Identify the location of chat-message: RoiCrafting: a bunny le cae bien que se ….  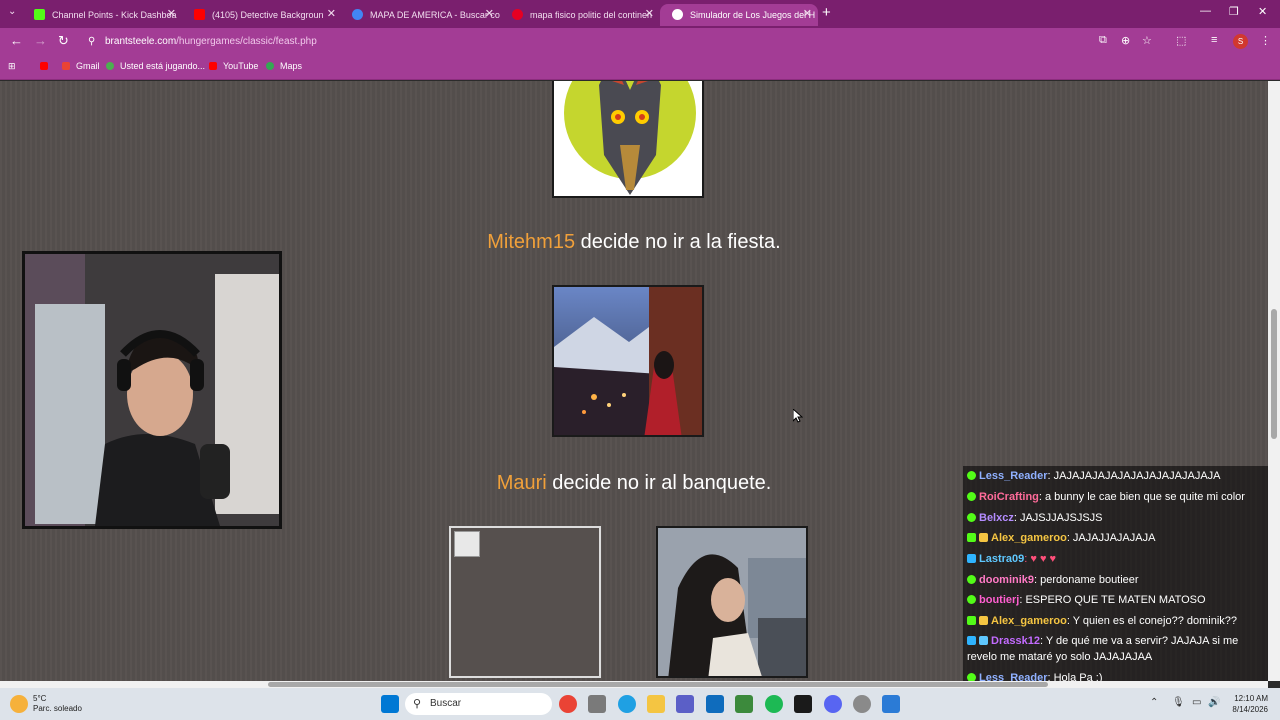
(1115, 497).